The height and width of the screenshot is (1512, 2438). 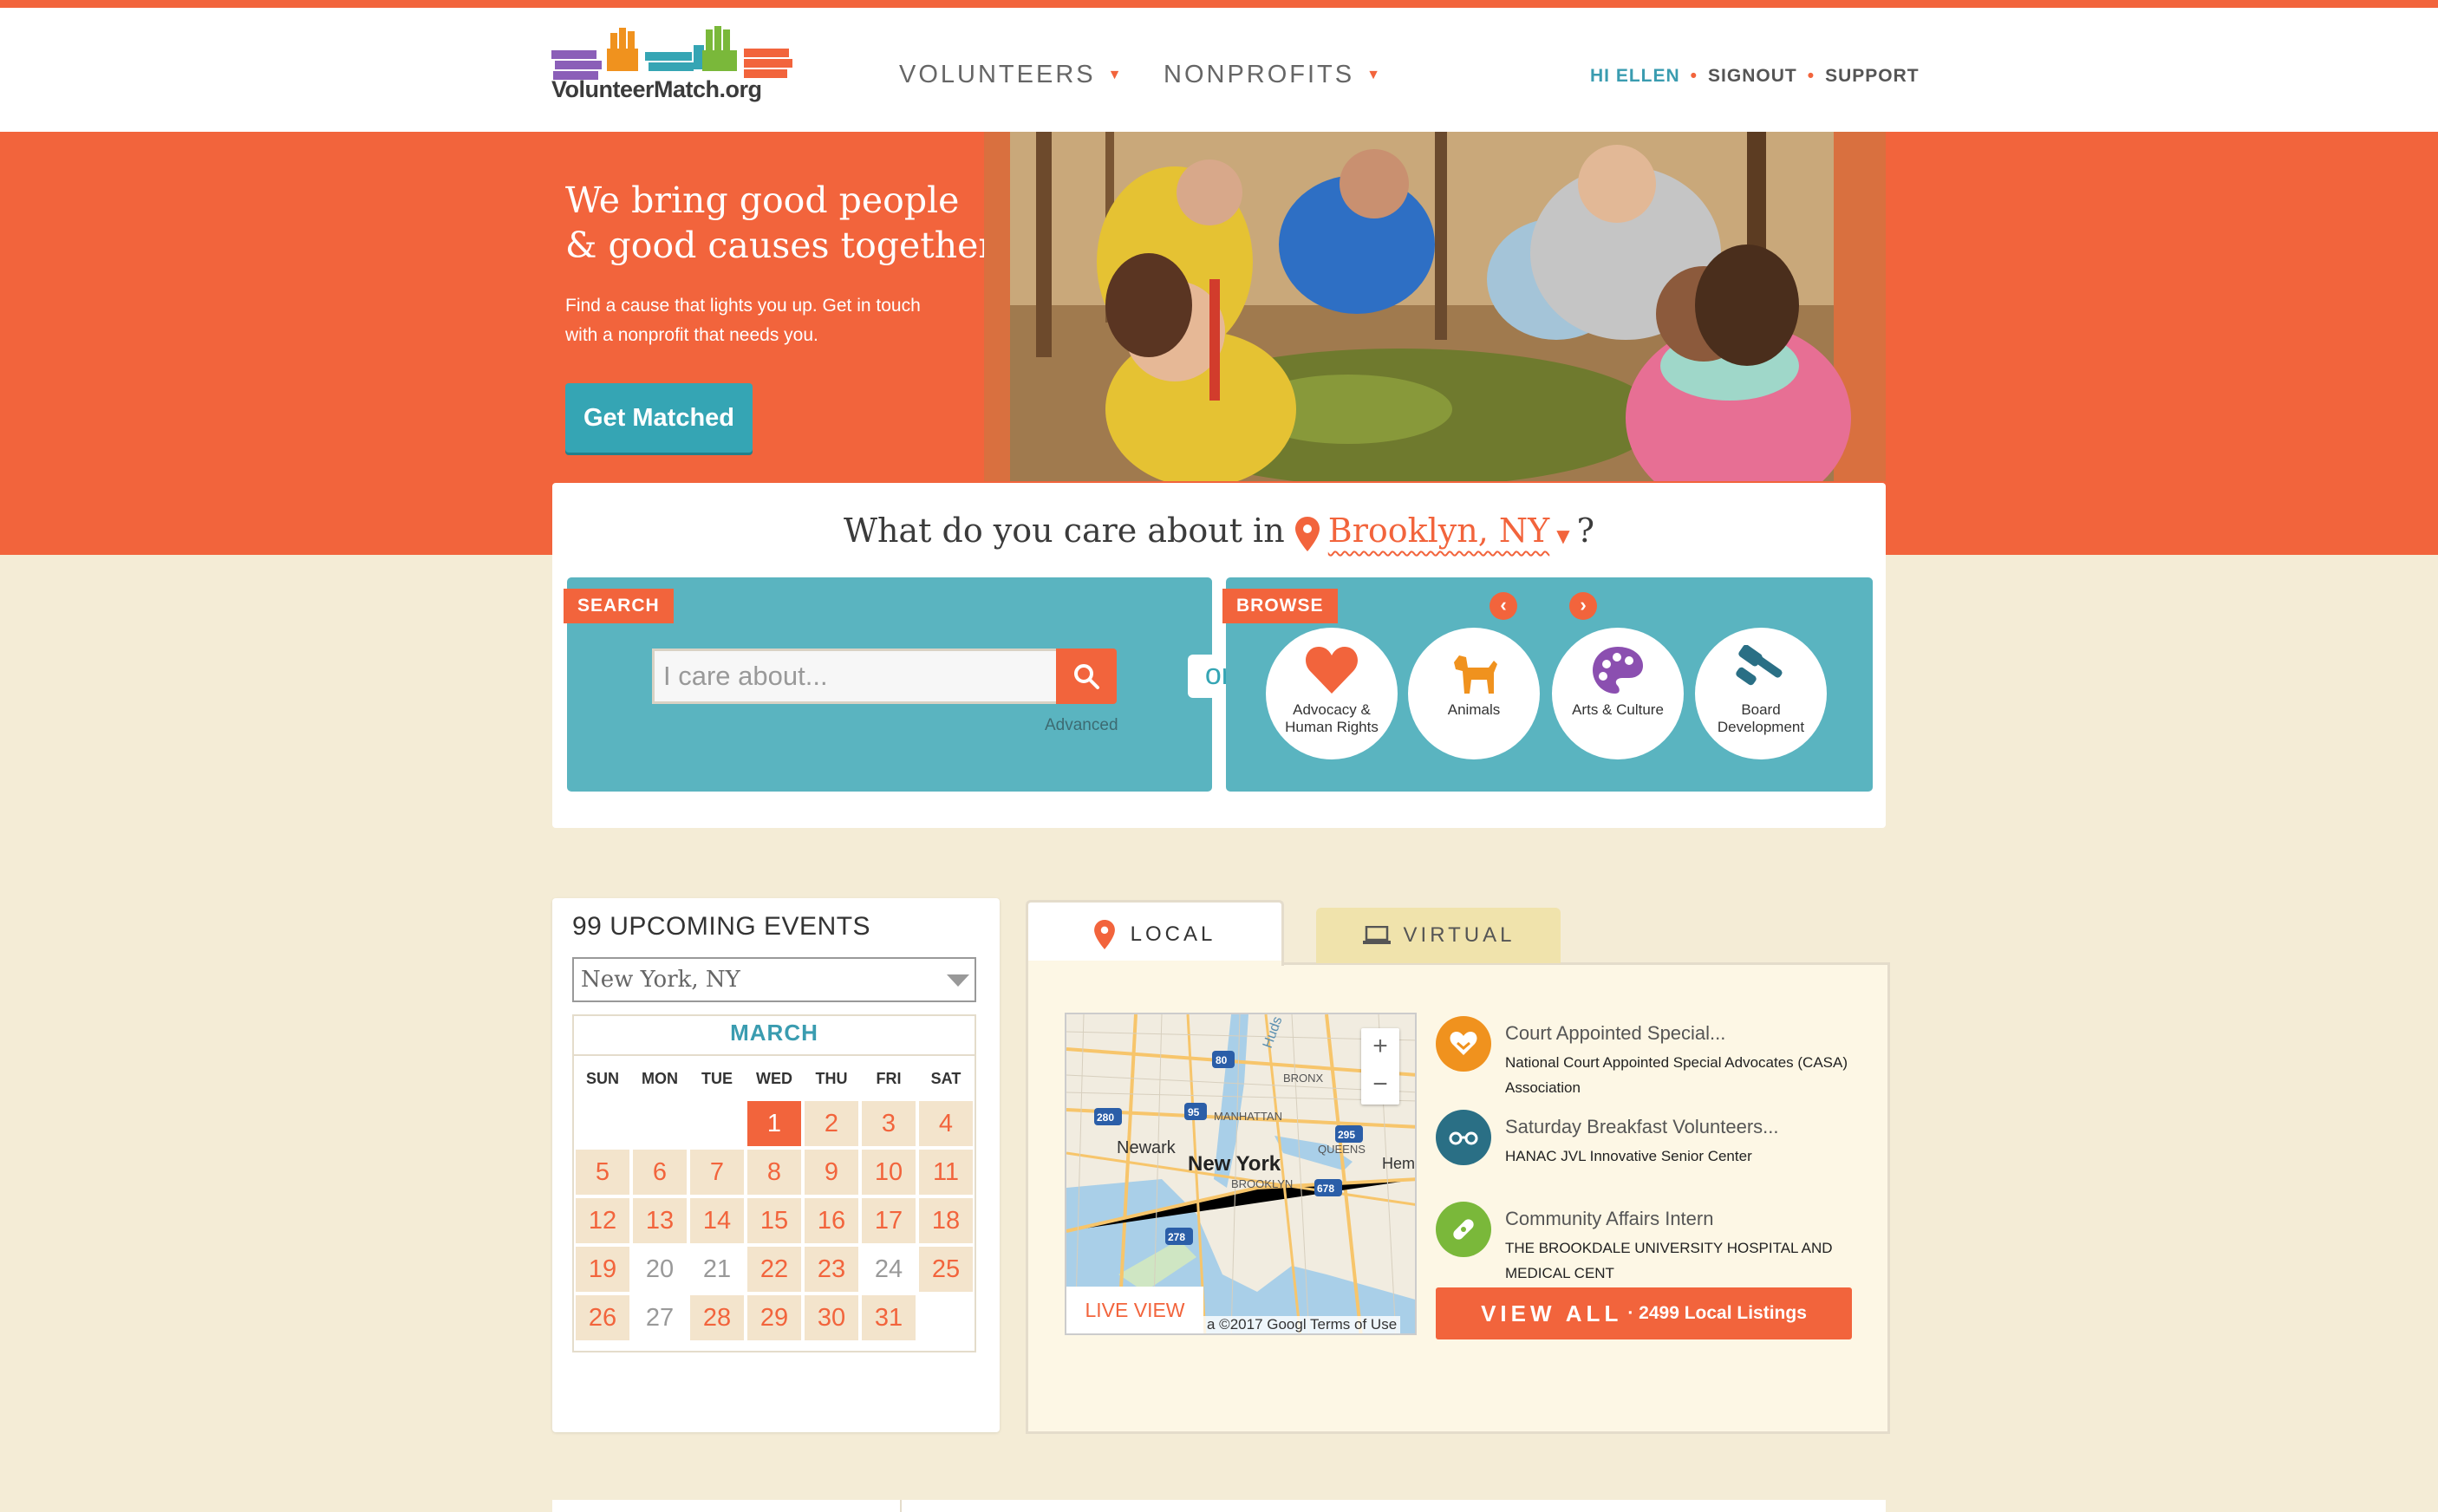 What do you see at coordinates (1173, 934) in the screenshot?
I see `tab-local-label: LOCAL` at bounding box center [1173, 934].